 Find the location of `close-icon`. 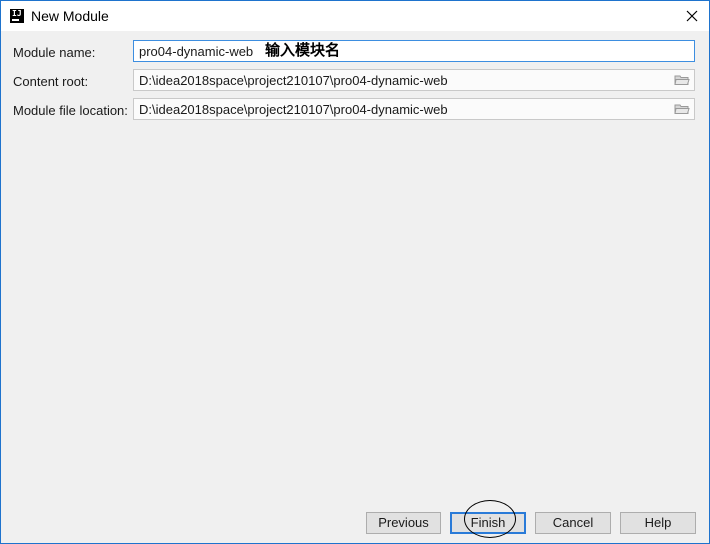

close-icon is located at coordinates (692, 16).